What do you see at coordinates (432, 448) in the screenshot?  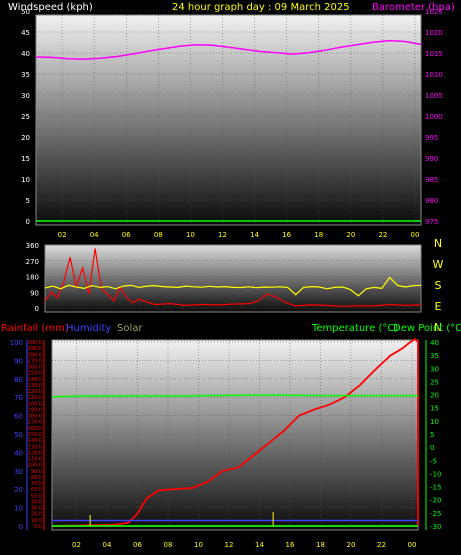 I see `temperature-tick-label: 0` at bounding box center [432, 448].